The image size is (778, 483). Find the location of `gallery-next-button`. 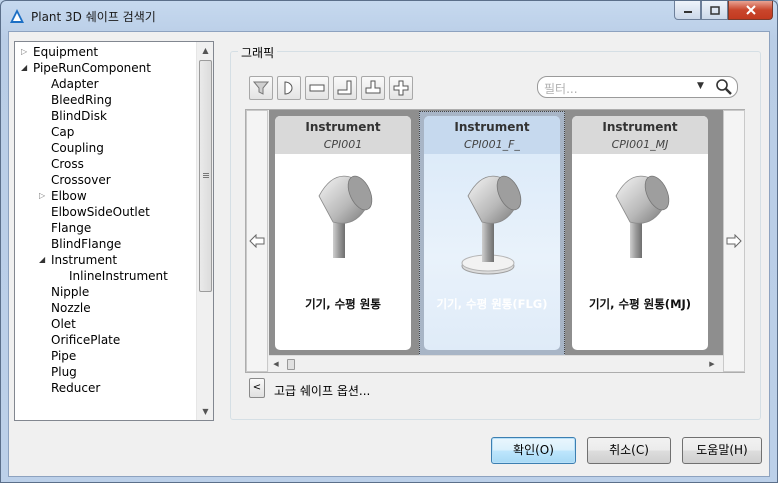

gallery-next-button is located at coordinates (734, 241).